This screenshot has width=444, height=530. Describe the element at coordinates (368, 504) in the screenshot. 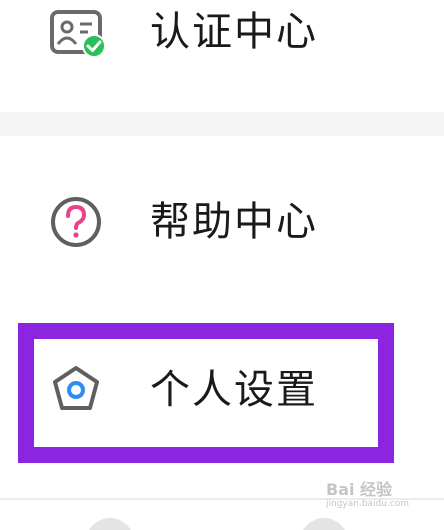

I see `watermark-sub: jingyan.baidu.com` at that location.